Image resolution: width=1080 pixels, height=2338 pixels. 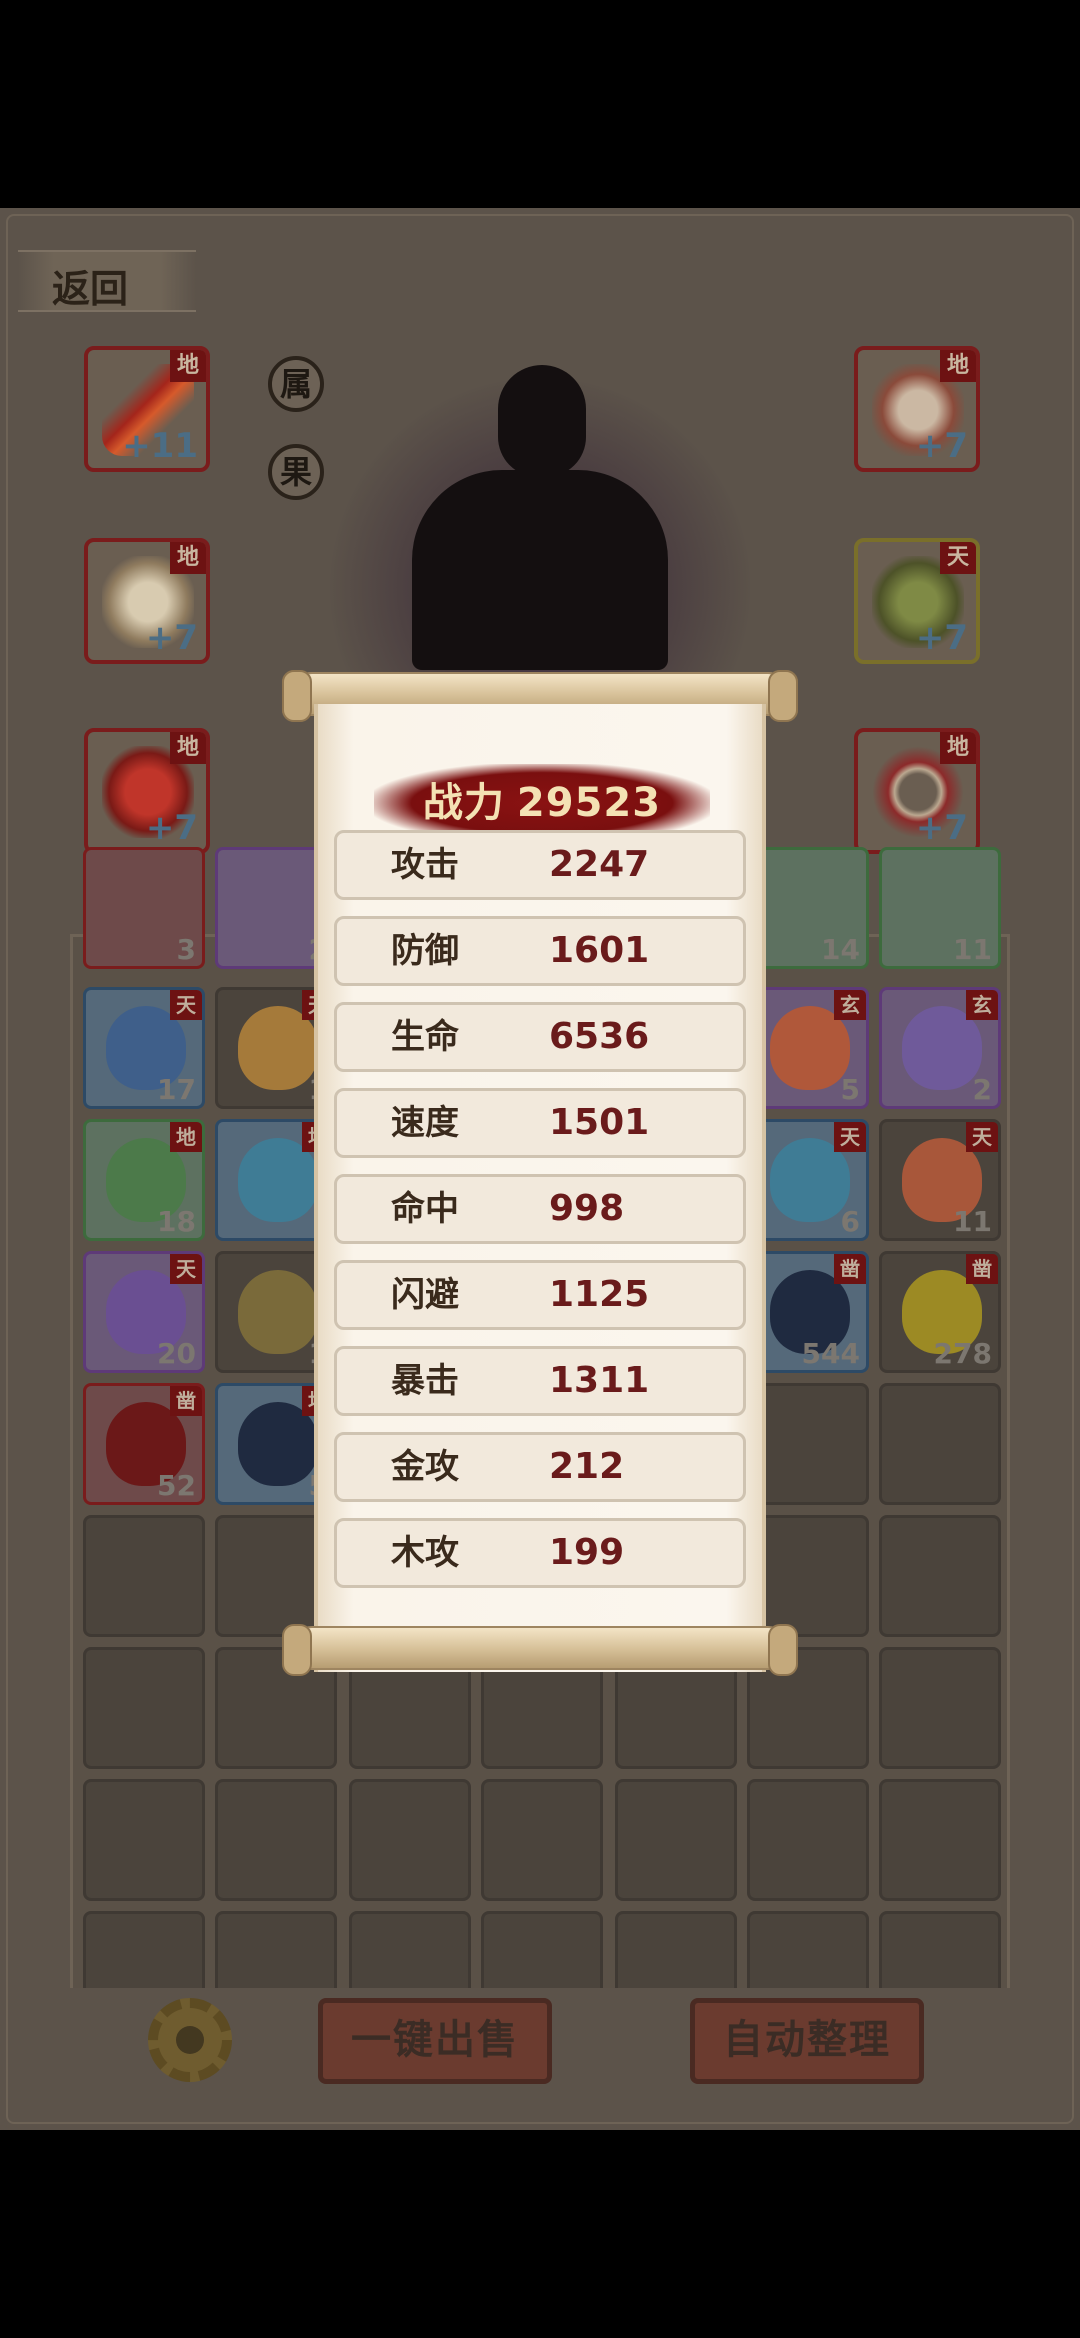 What do you see at coordinates (958, 558) in the screenshot?
I see `tier-tag: 天` at bounding box center [958, 558].